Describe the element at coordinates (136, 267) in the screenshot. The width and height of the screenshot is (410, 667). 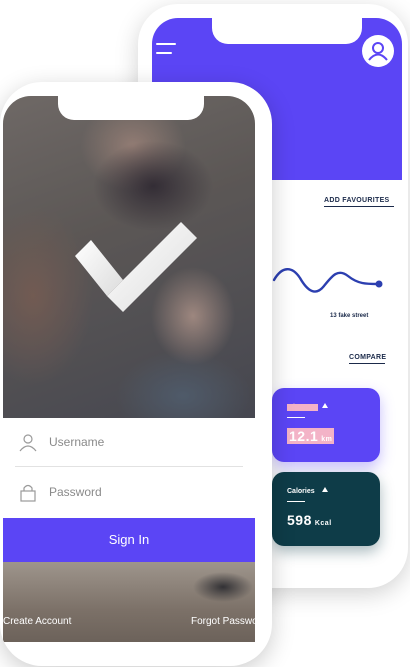
I see `checkmark-logo-icon` at that location.